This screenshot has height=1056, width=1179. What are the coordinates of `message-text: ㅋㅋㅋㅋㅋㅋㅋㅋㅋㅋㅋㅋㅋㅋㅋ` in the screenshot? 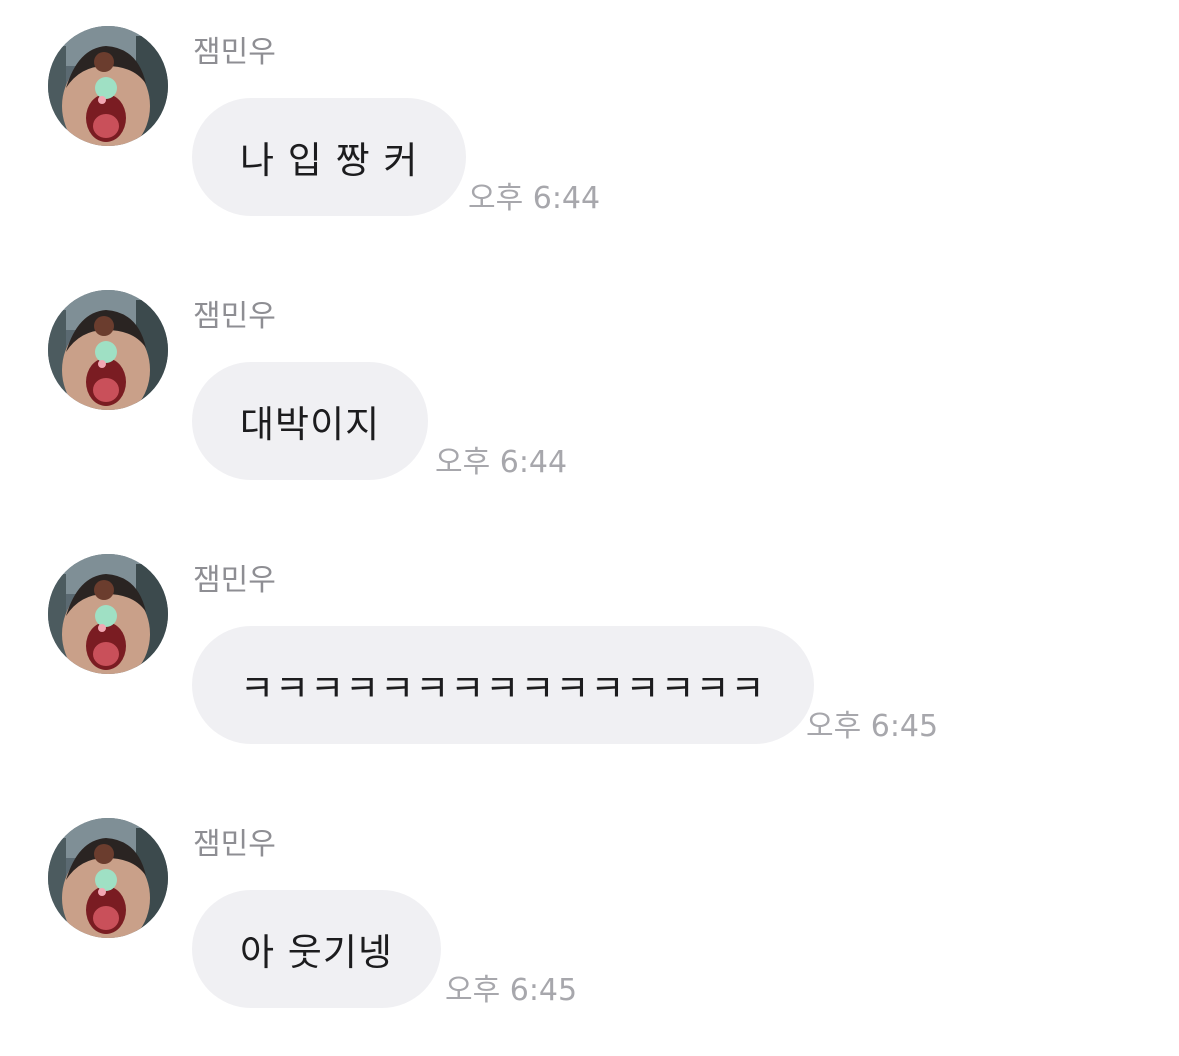 It's located at (503, 688).